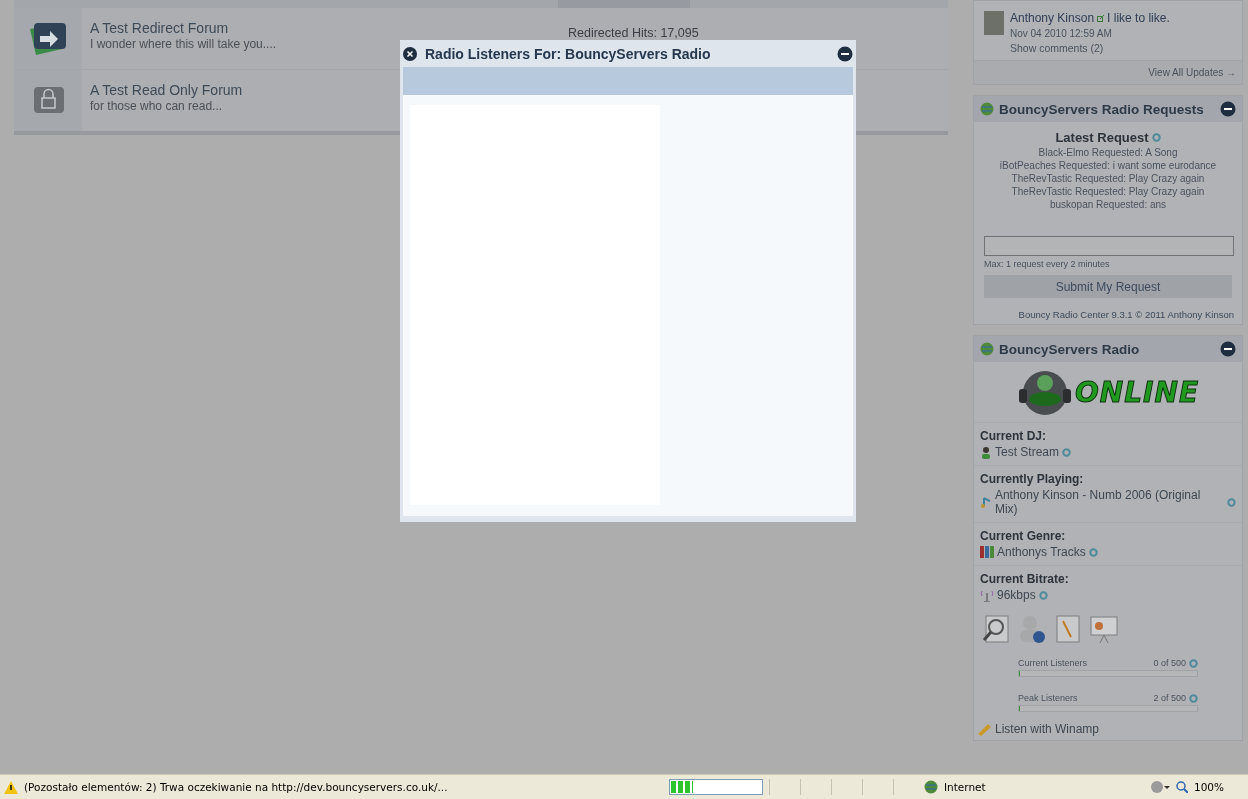 Image resolution: width=1248 pixels, height=799 pixels. I want to click on panel-title: BouncyServers Radio Requests, so click(1102, 109).